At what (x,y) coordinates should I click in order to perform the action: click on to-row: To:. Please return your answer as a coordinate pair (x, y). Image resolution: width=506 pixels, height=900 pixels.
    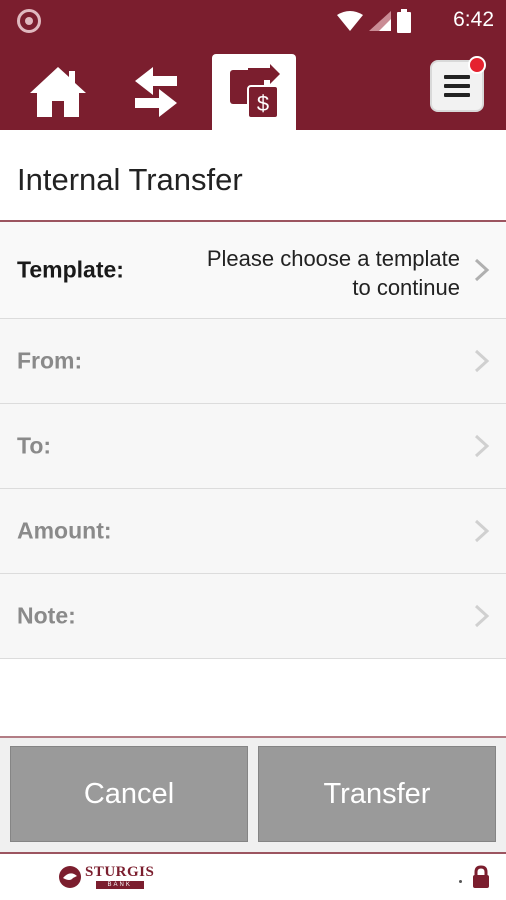
    Looking at the image, I should click on (253, 446).